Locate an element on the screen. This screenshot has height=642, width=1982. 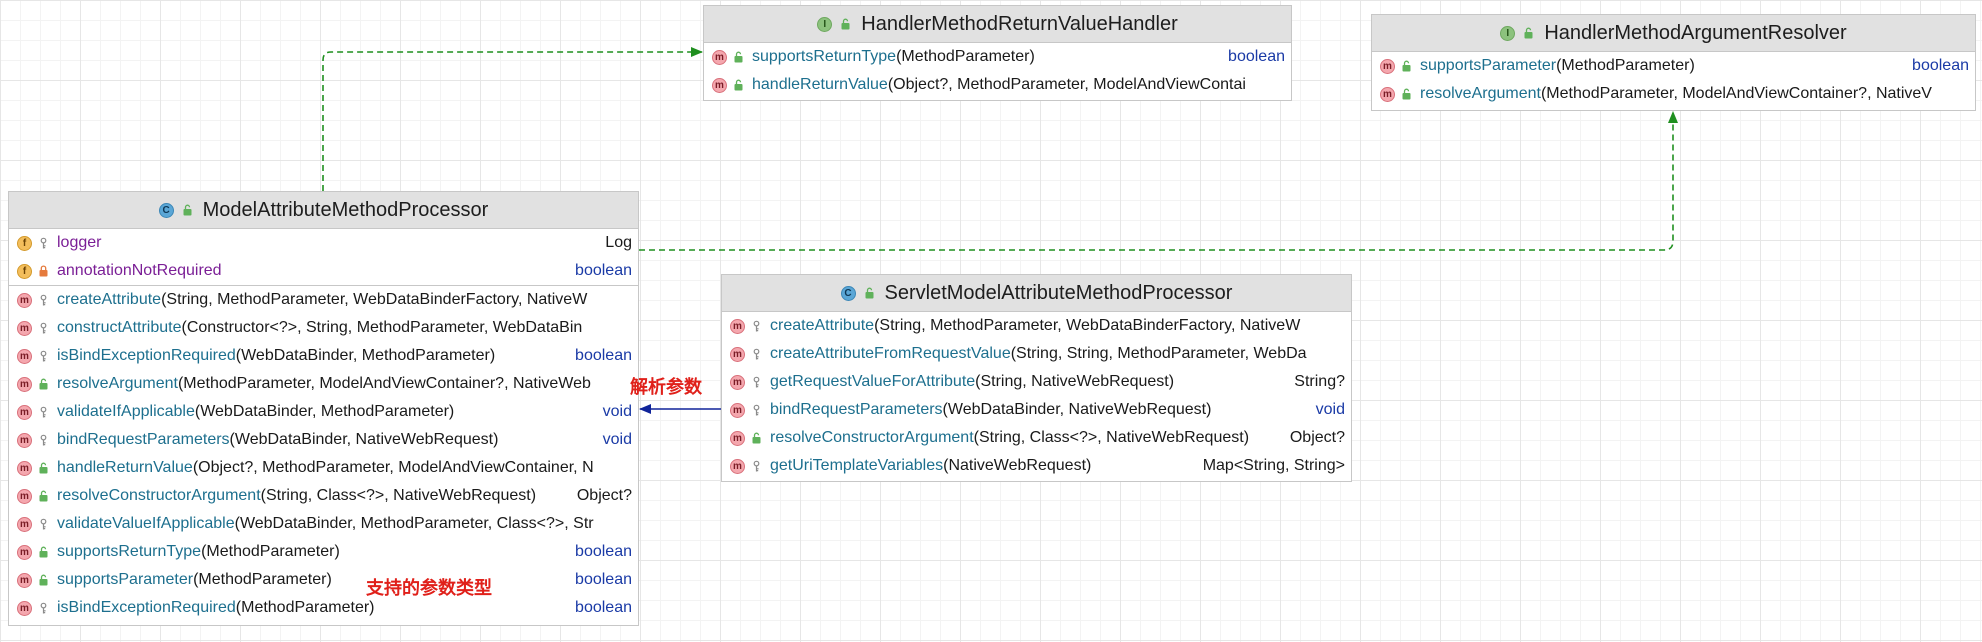
method-name: handleReturnValue is located at coordinates (820, 84).